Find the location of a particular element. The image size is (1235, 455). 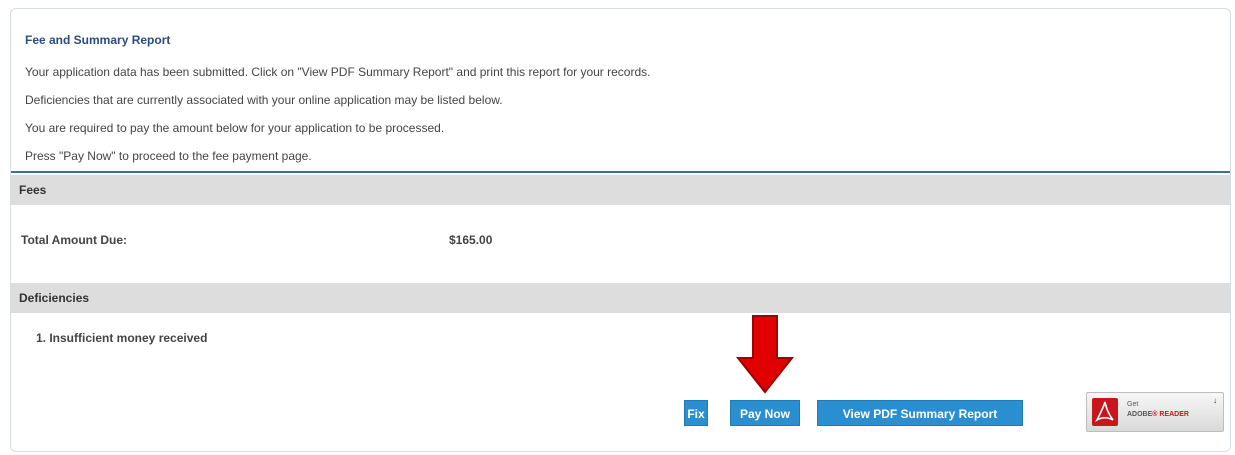

fix-button: Fix is located at coordinates (696, 413).